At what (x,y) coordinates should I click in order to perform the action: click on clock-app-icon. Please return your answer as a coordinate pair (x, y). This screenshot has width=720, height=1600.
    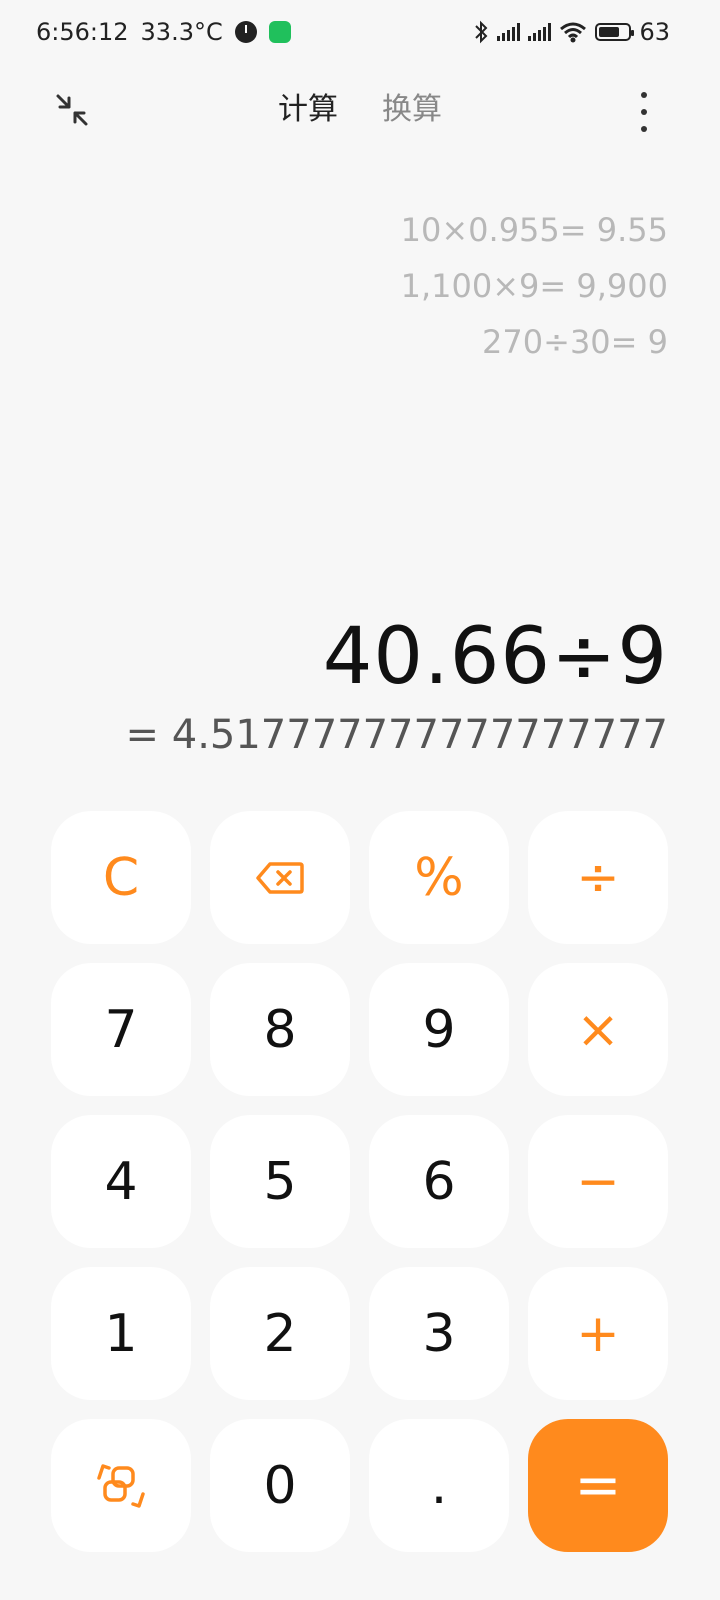
    Looking at the image, I should click on (245, 32).